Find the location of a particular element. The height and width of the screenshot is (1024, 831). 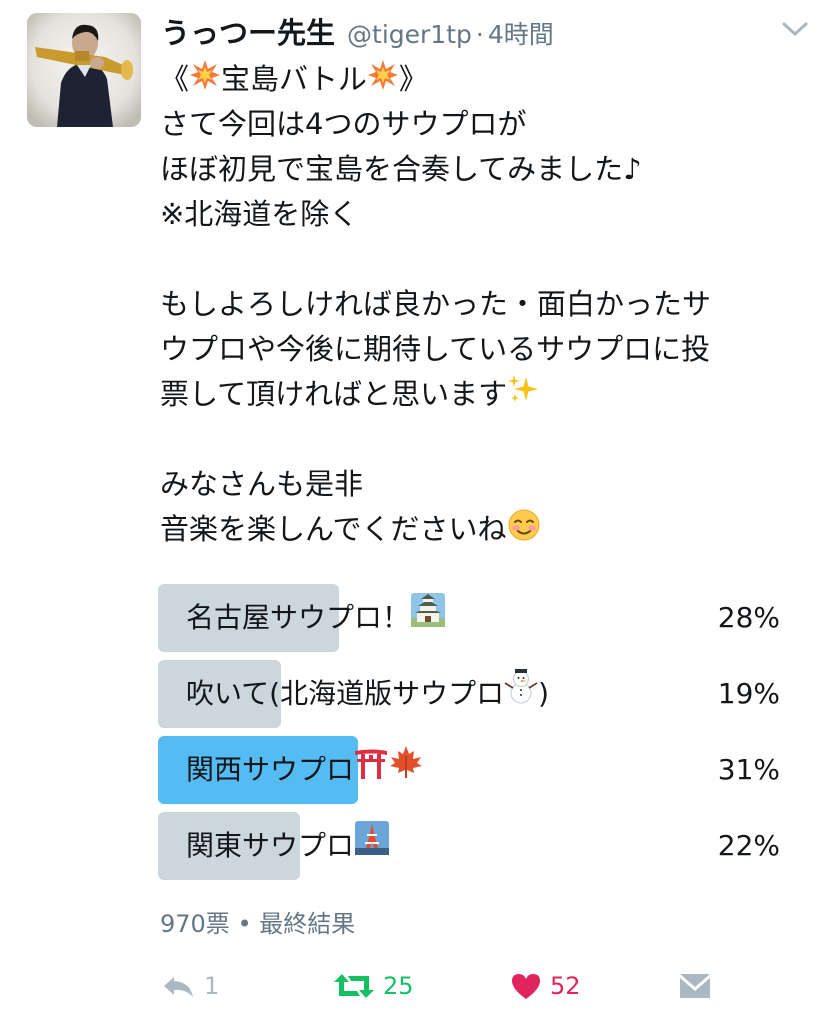

poll-option-label: 関東サウプロ is located at coordinates (288, 846).